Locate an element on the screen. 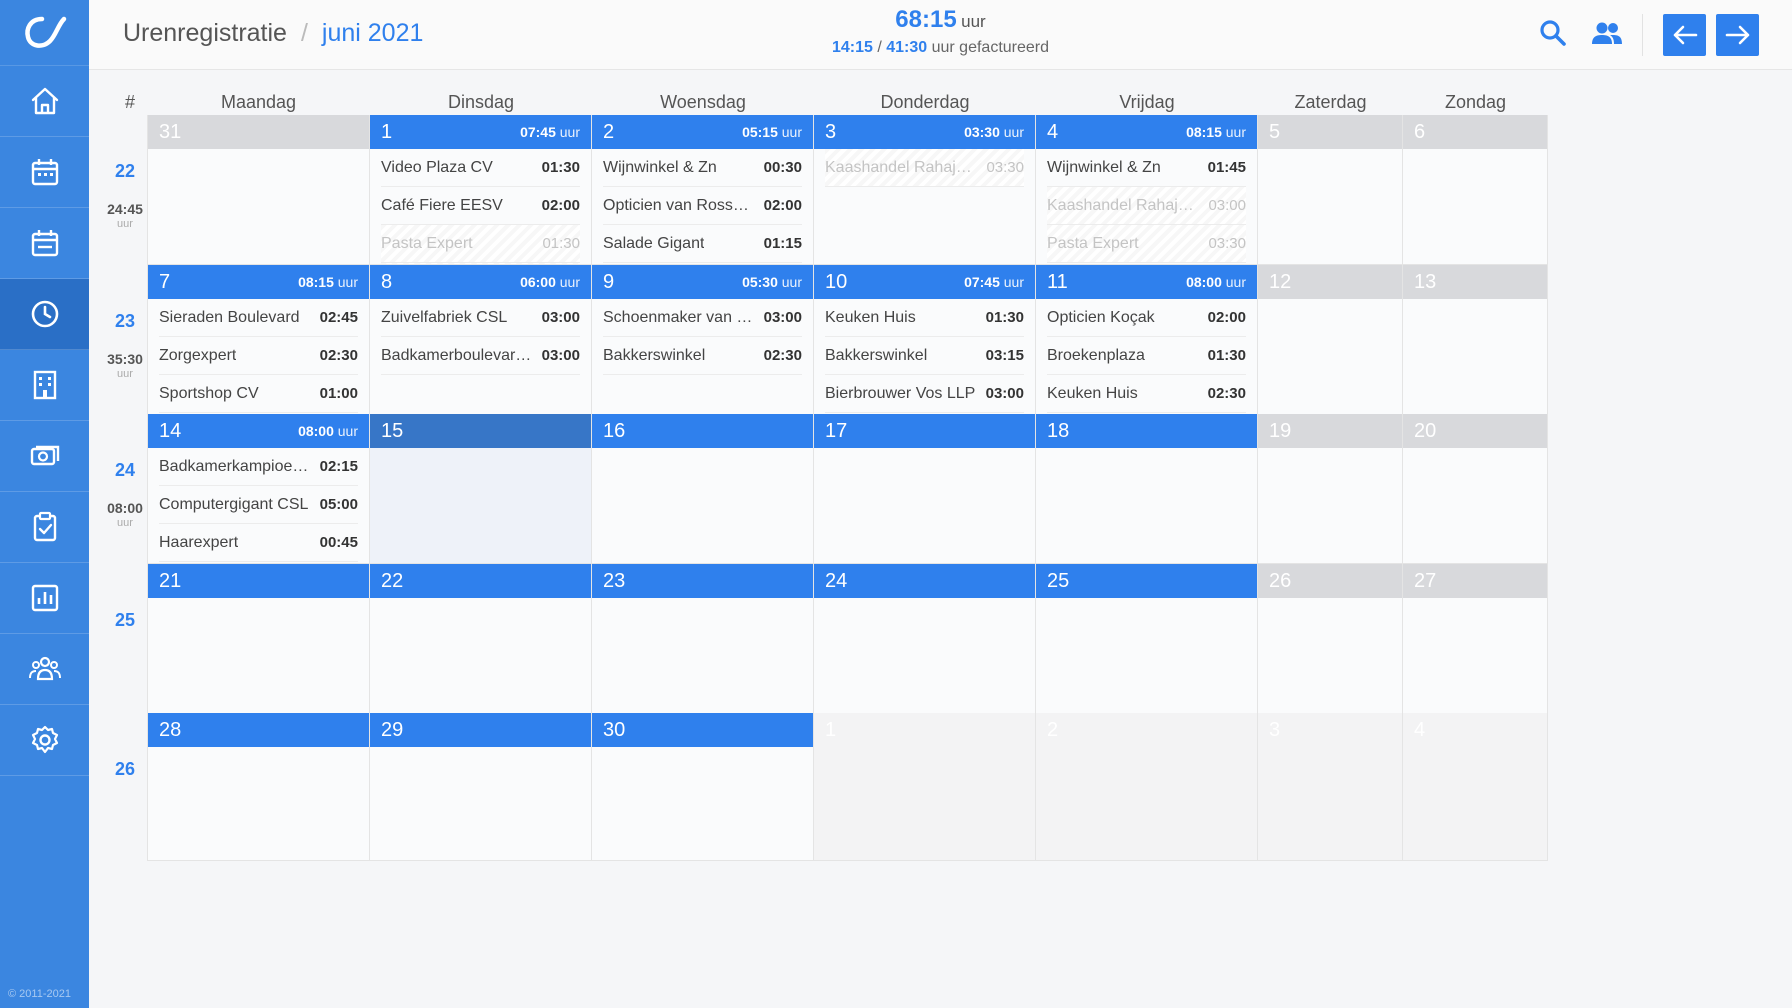  day-cell: 28 is located at coordinates (258, 787).